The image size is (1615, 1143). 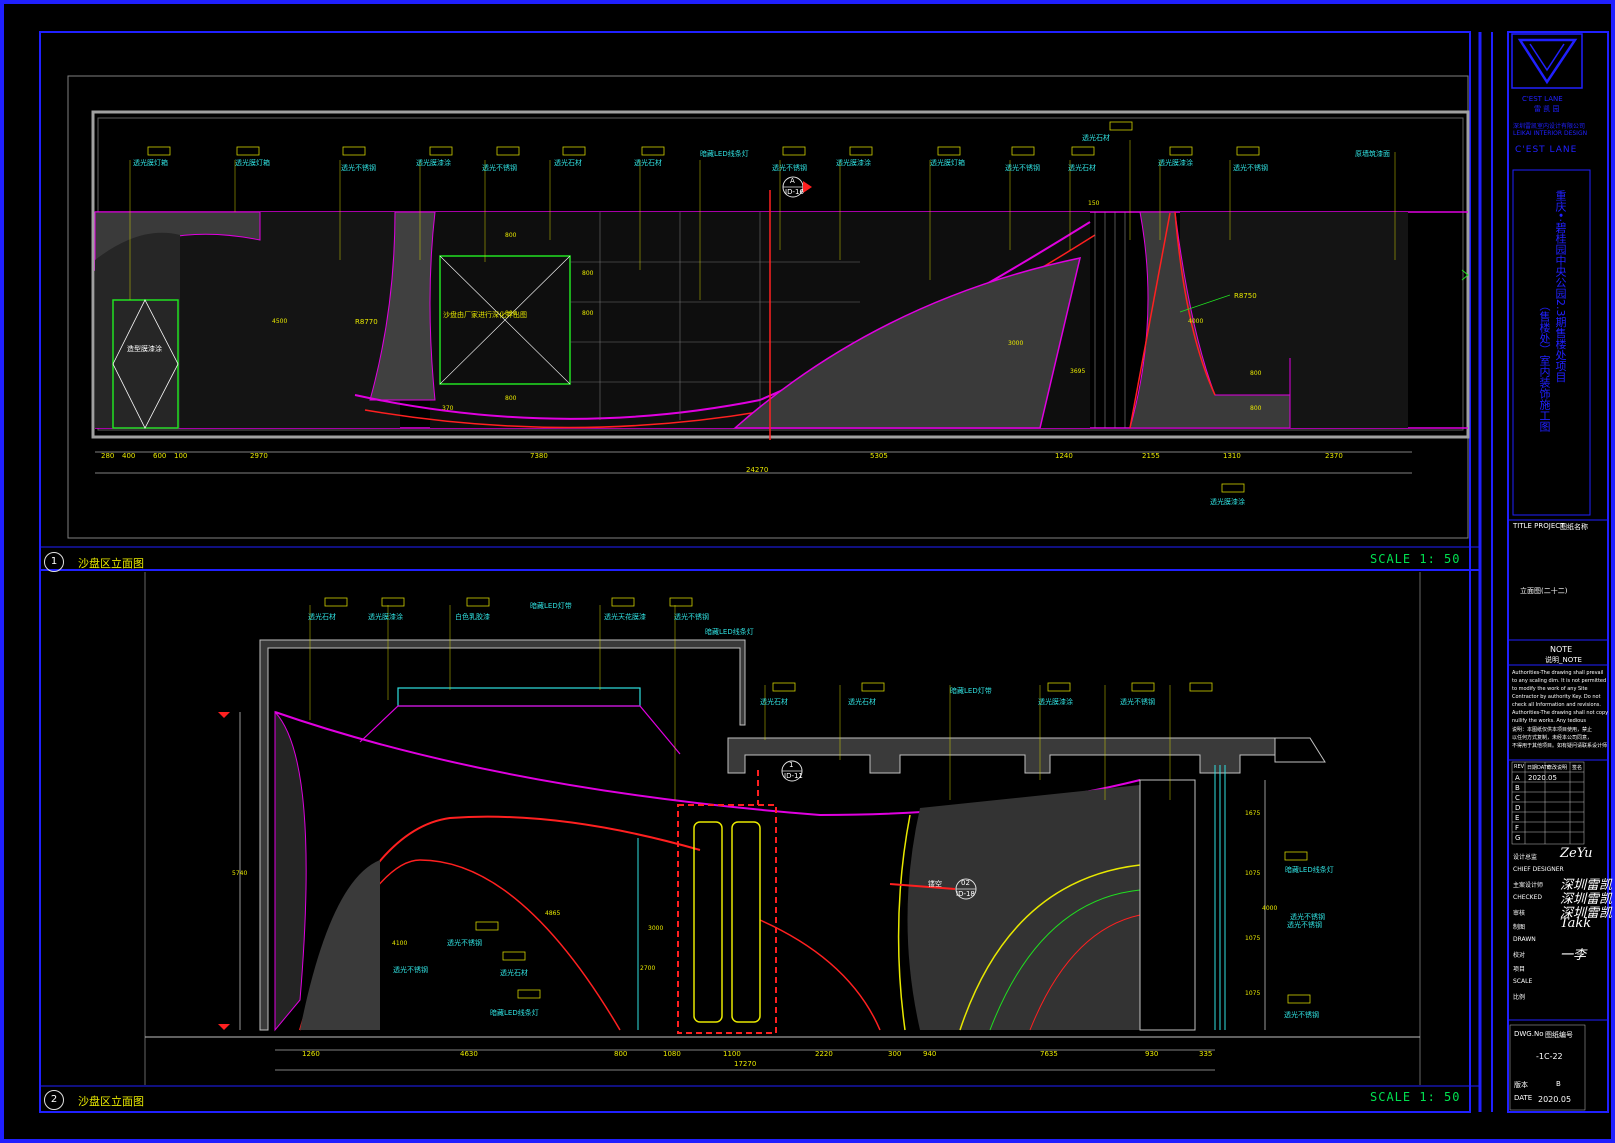 What do you see at coordinates (1558, 1084) in the screenshot?
I see `issue-value: B` at bounding box center [1558, 1084].